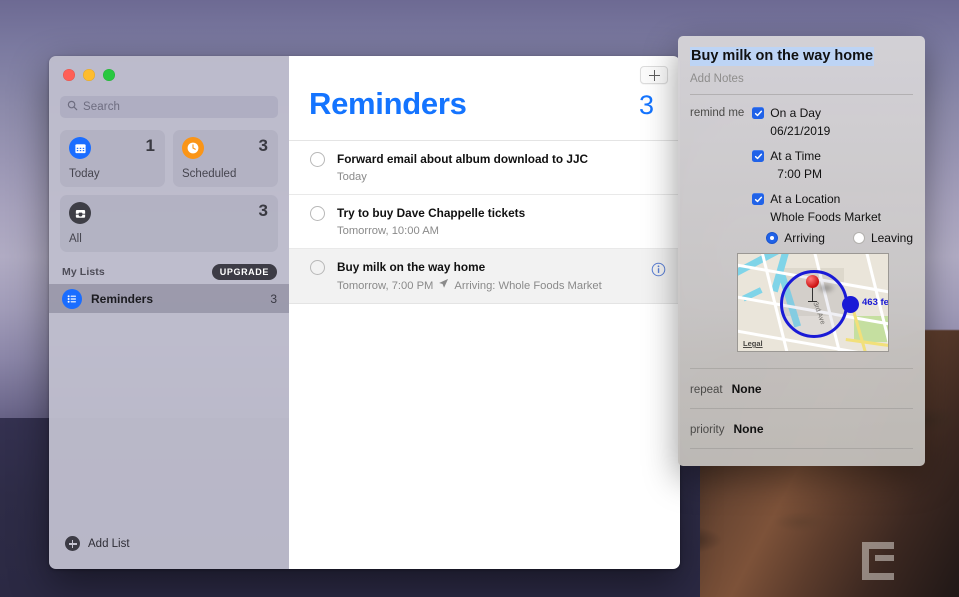 This screenshot has height=597, width=959. I want to click on at-a-time-label: At a Time, so click(795, 156).